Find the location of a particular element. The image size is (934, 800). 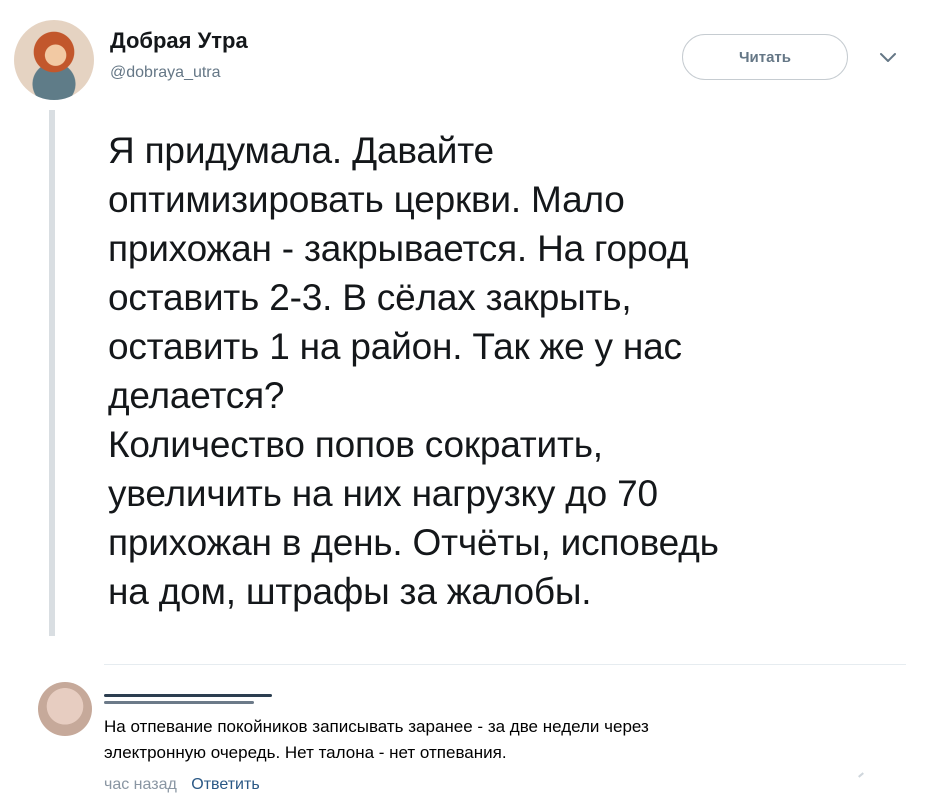

follow-button-label: Читать is located at coordinates (765, 57).